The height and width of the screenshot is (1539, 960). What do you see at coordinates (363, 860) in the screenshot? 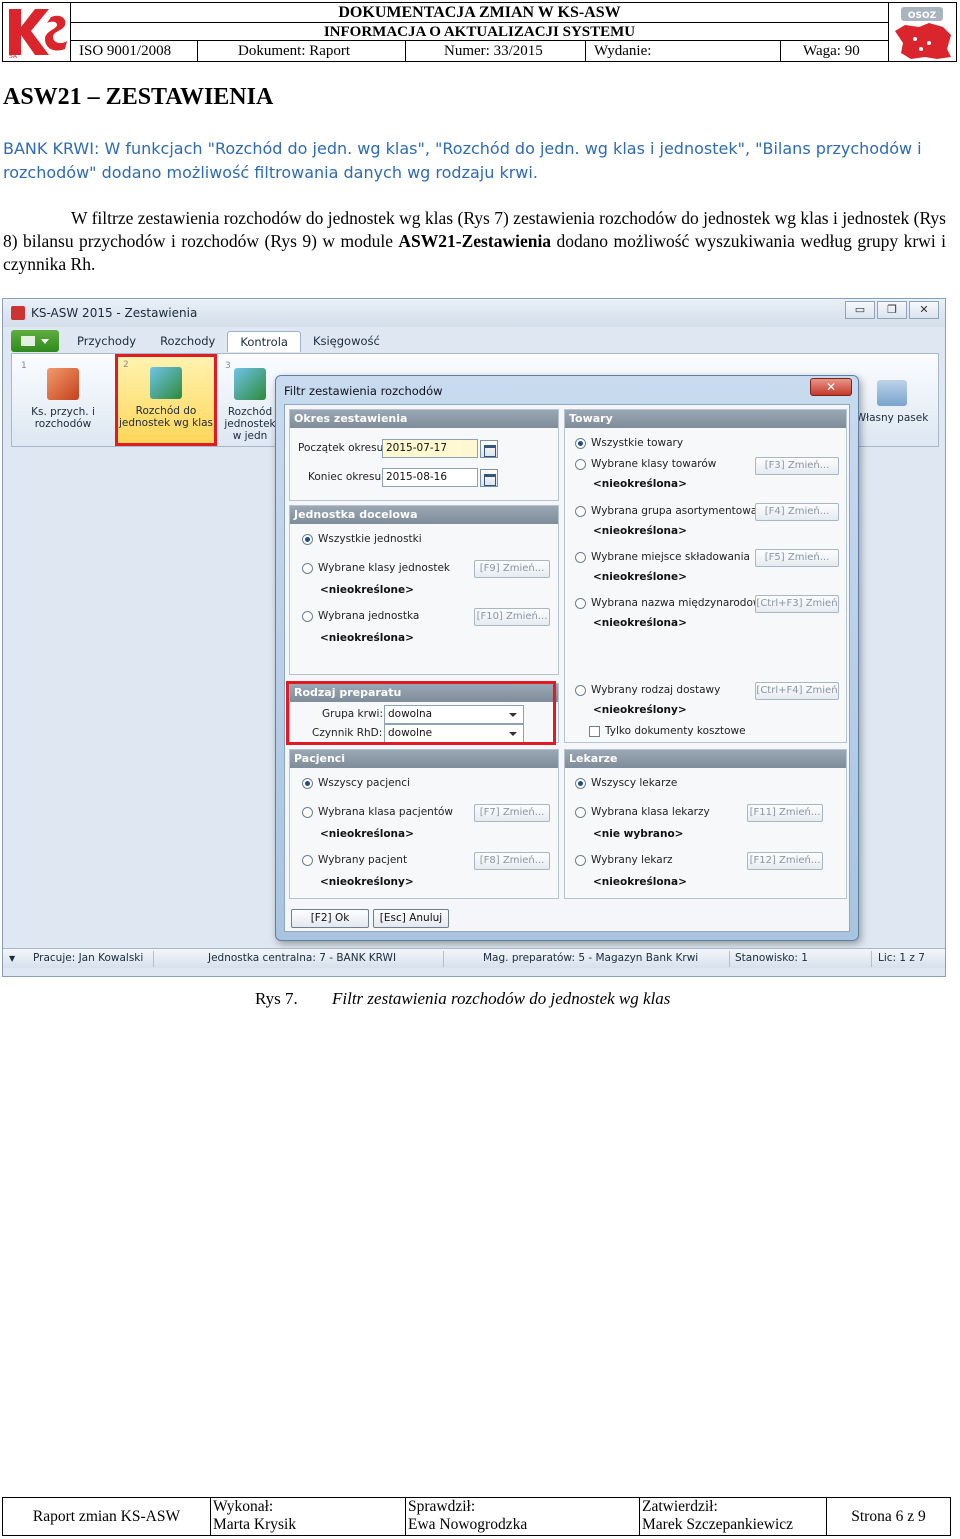
I see `patient-label: Wybrany pacjent` at bounding box center [363, 860].